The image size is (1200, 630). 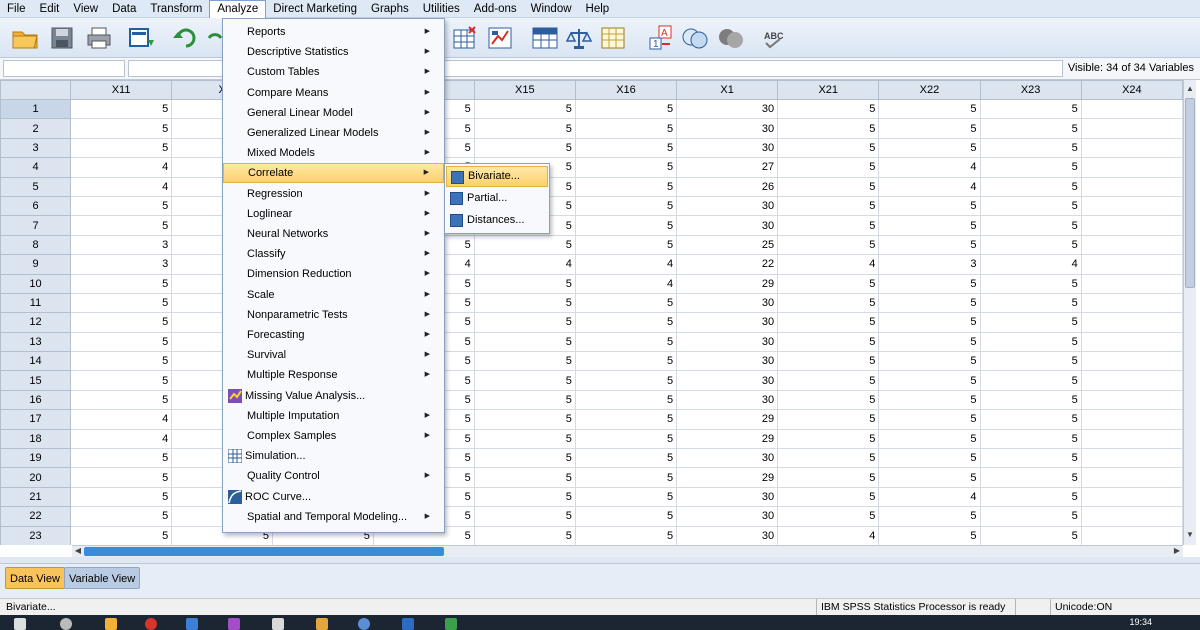 I want to click on data-cell: 27, so click(x=727, y=167).